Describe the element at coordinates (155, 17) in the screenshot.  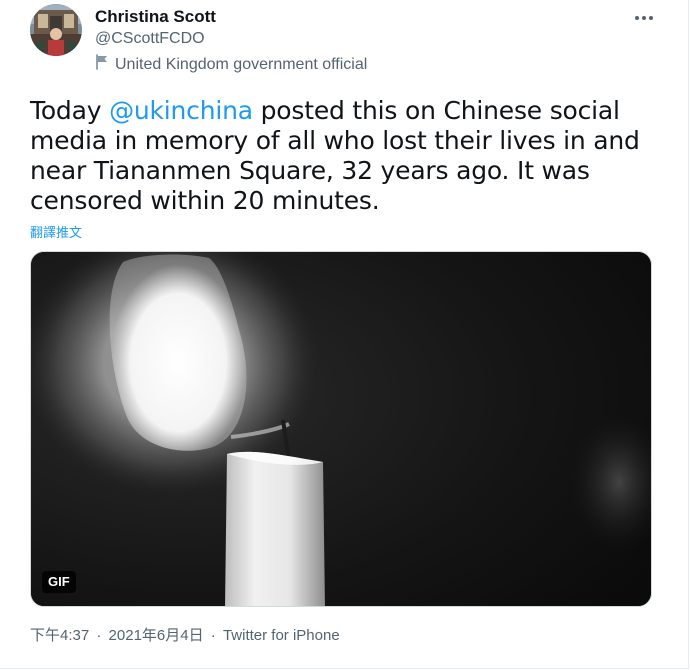
I see `display-name: Christina Scott` at that location.